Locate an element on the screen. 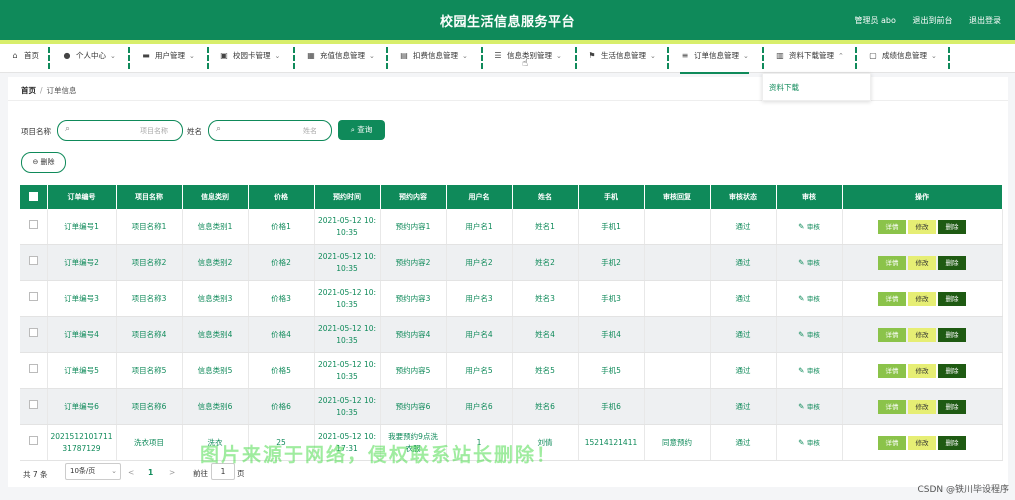 This screenshot has height=500, width=1015. name-label: 姓名 is located at coordinates (194, 131).